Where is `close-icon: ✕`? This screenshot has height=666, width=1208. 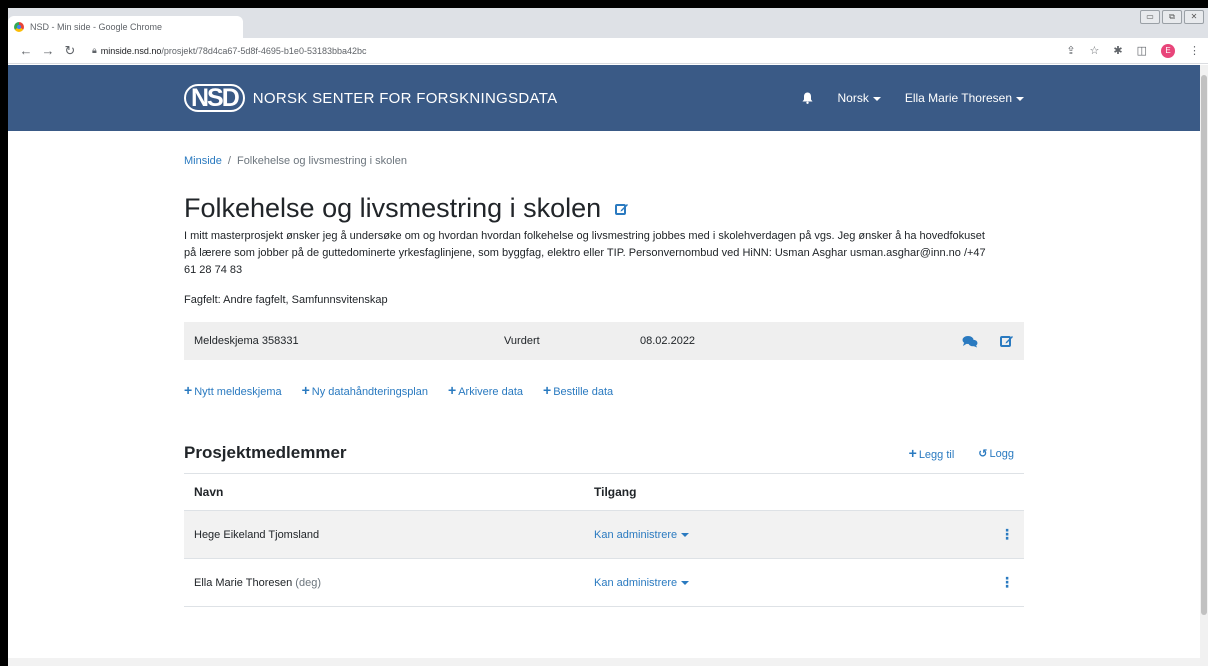 close-icon: ✕ is located at coordinates (1194, 17).